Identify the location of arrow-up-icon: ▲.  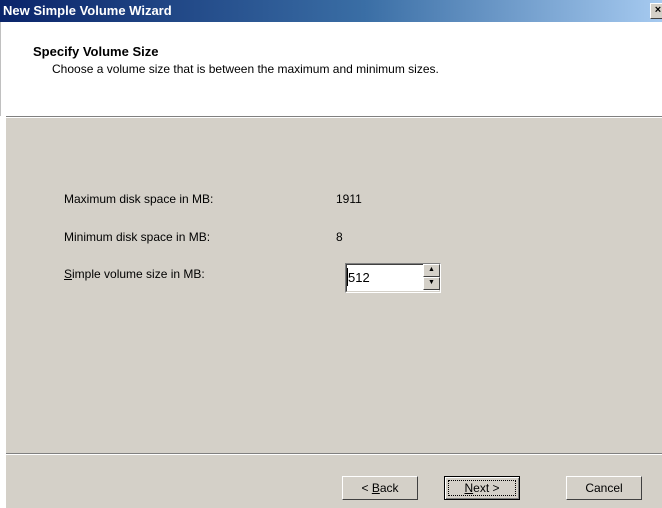
(431, 269).